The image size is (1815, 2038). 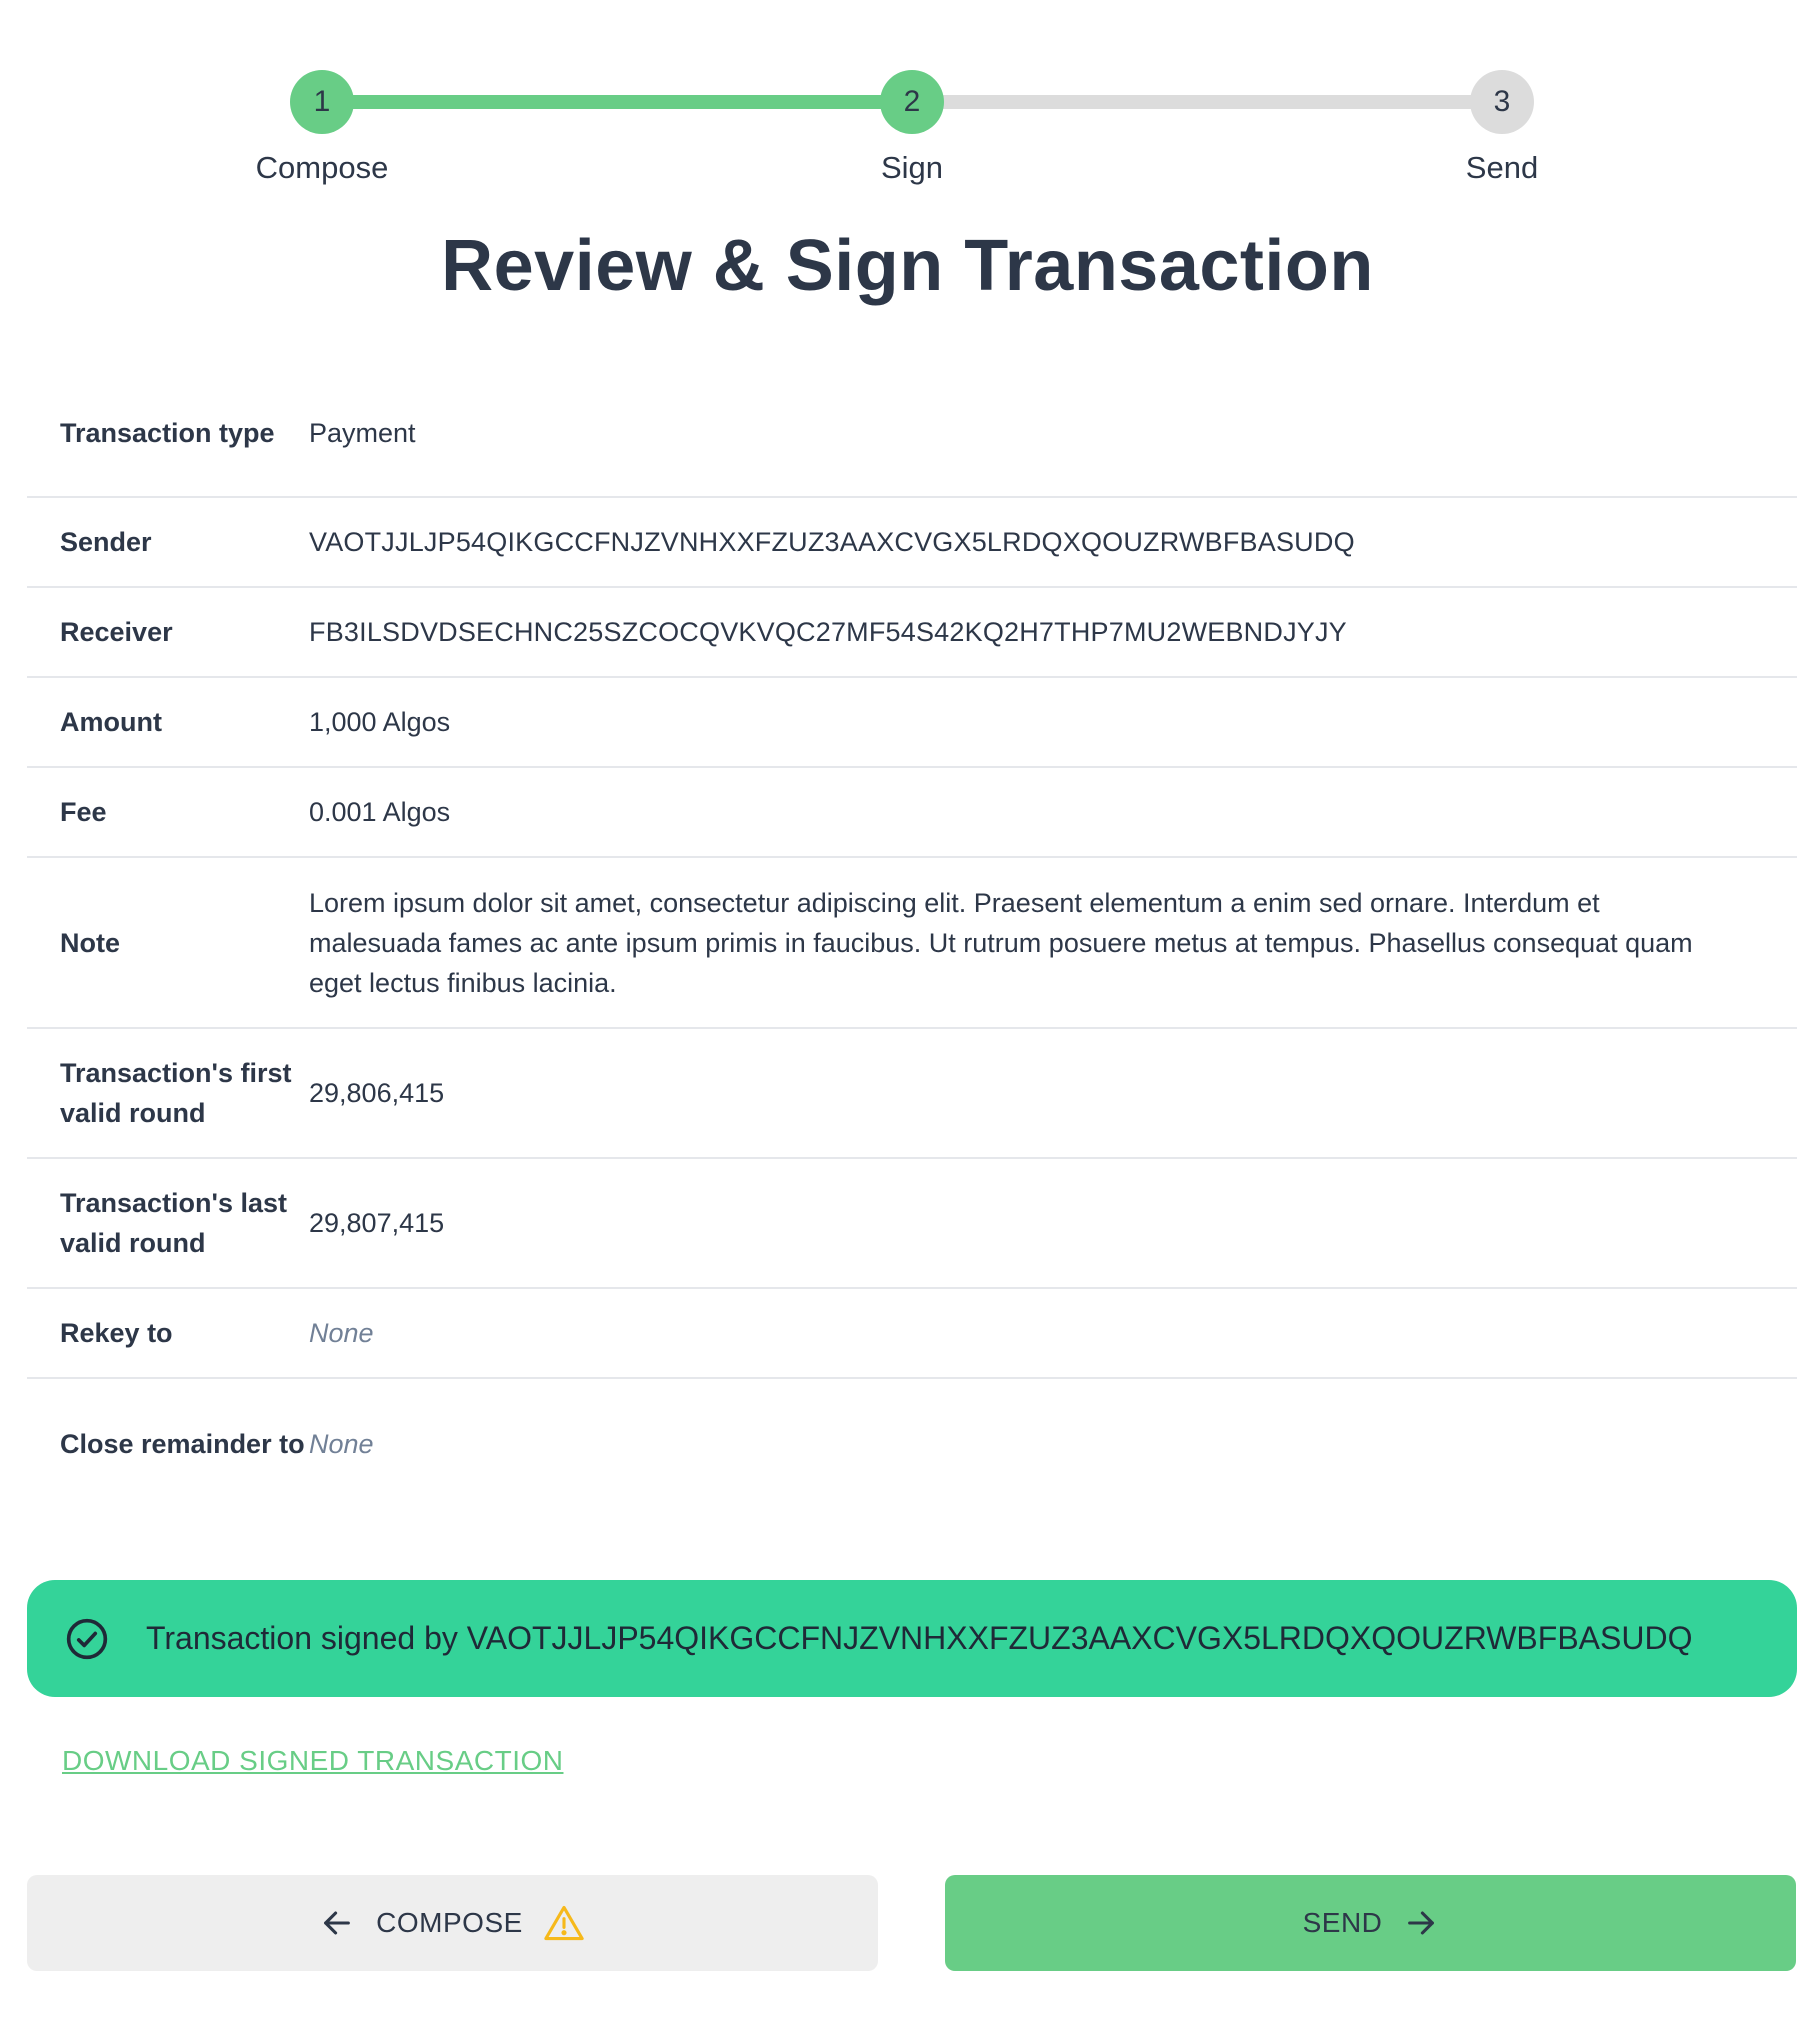 I want to click on step-number: 2, so click(x=912, y=101).